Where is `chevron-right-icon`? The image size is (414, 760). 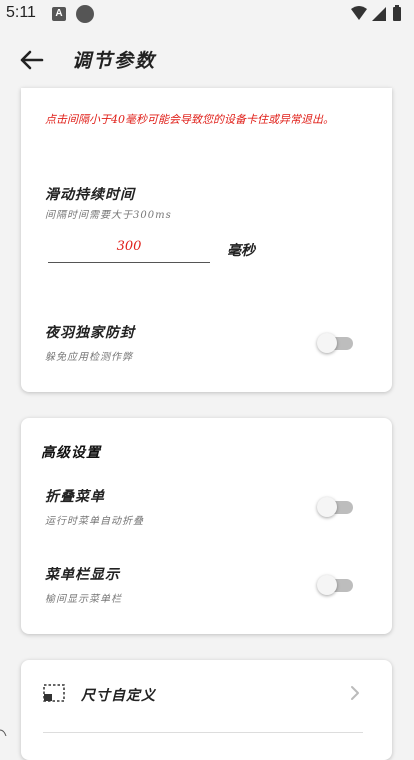
chevron-right-icon is located at coordinates (355, 693).